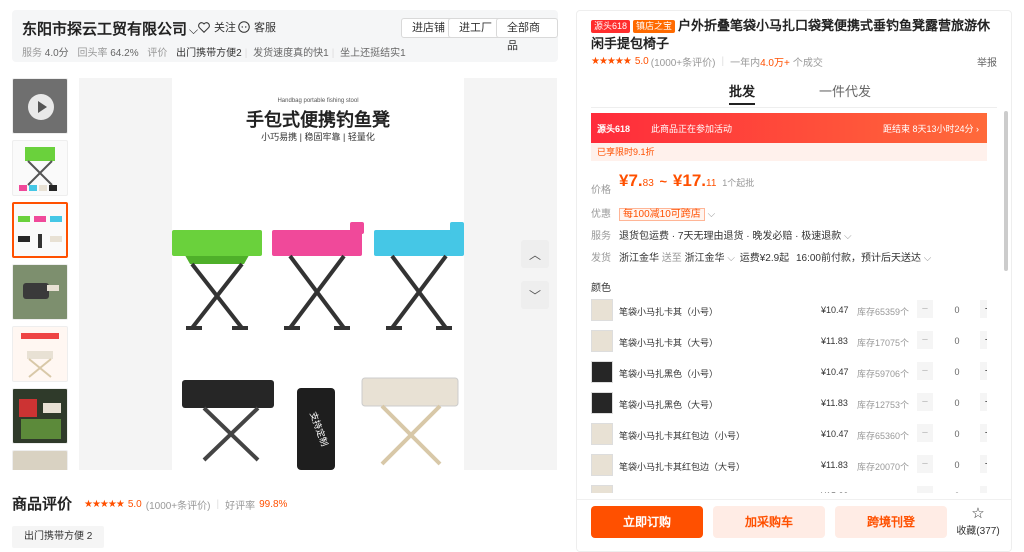 The width and height of the screenshot is (1024, 552). I want to click on thumbnail-video, so click(40, 106).